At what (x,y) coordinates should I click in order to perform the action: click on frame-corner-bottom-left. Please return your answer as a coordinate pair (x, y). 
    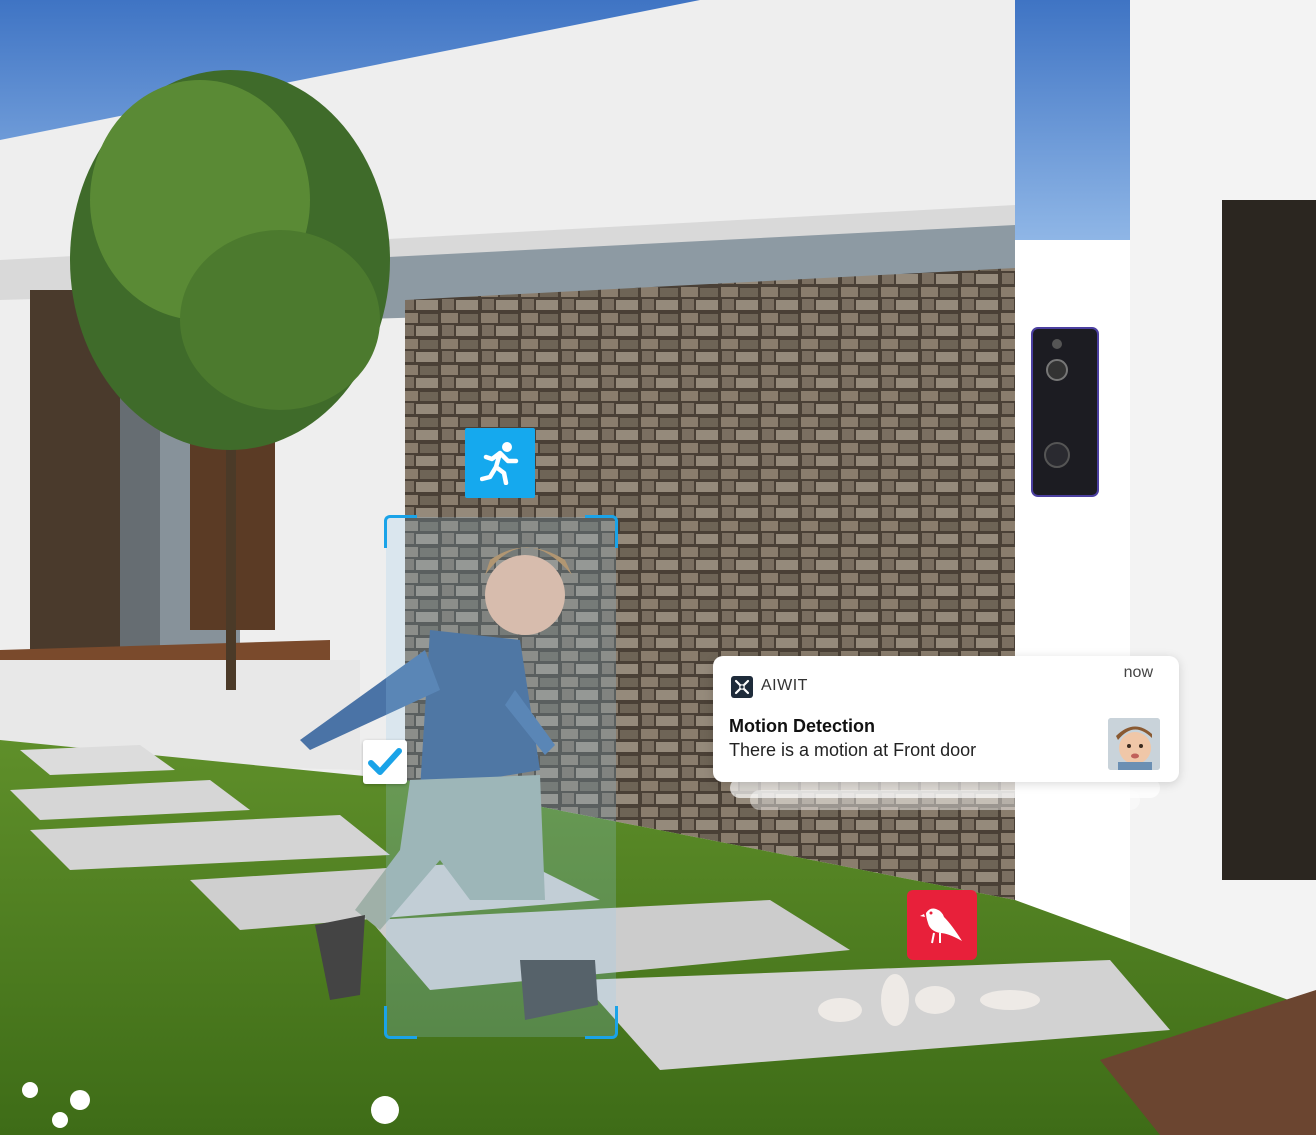
    Looking at the image, I should click on (400, 1022).